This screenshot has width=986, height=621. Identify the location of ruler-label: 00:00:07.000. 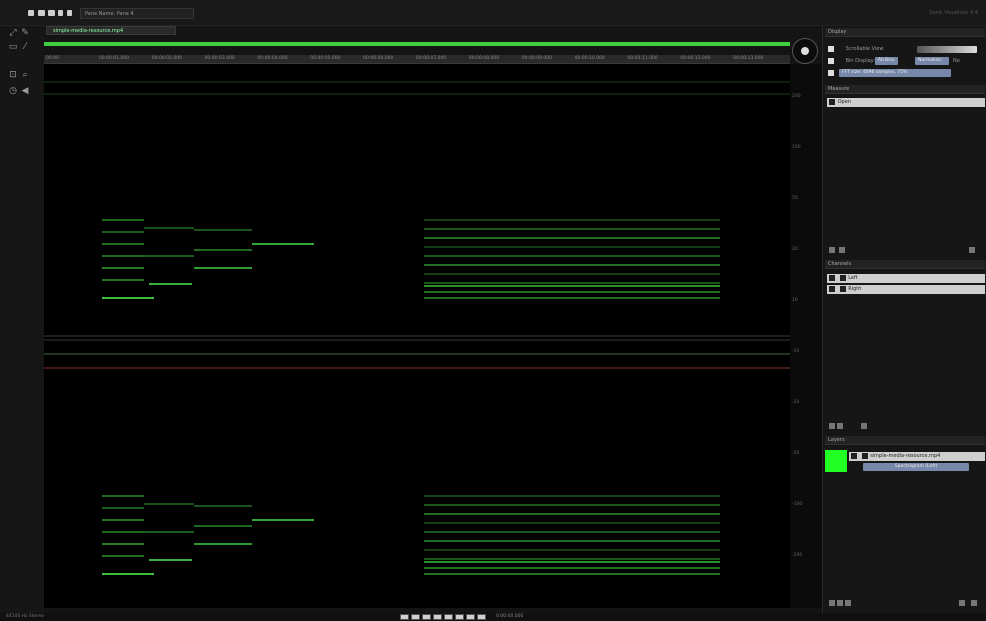
(431, 58).